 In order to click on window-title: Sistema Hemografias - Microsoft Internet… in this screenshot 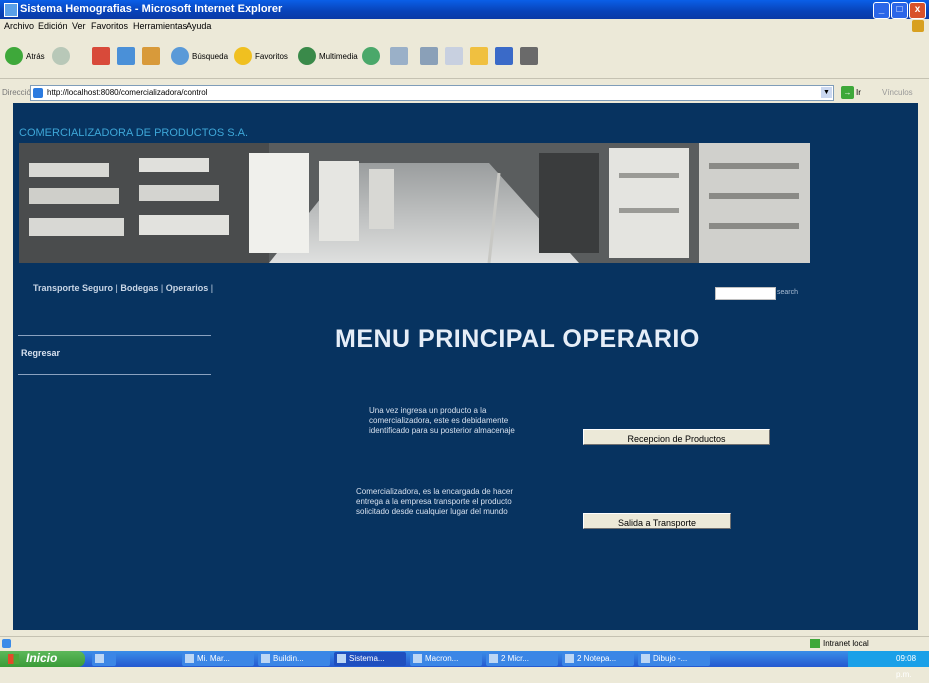, I will do `click(151, 9)`.